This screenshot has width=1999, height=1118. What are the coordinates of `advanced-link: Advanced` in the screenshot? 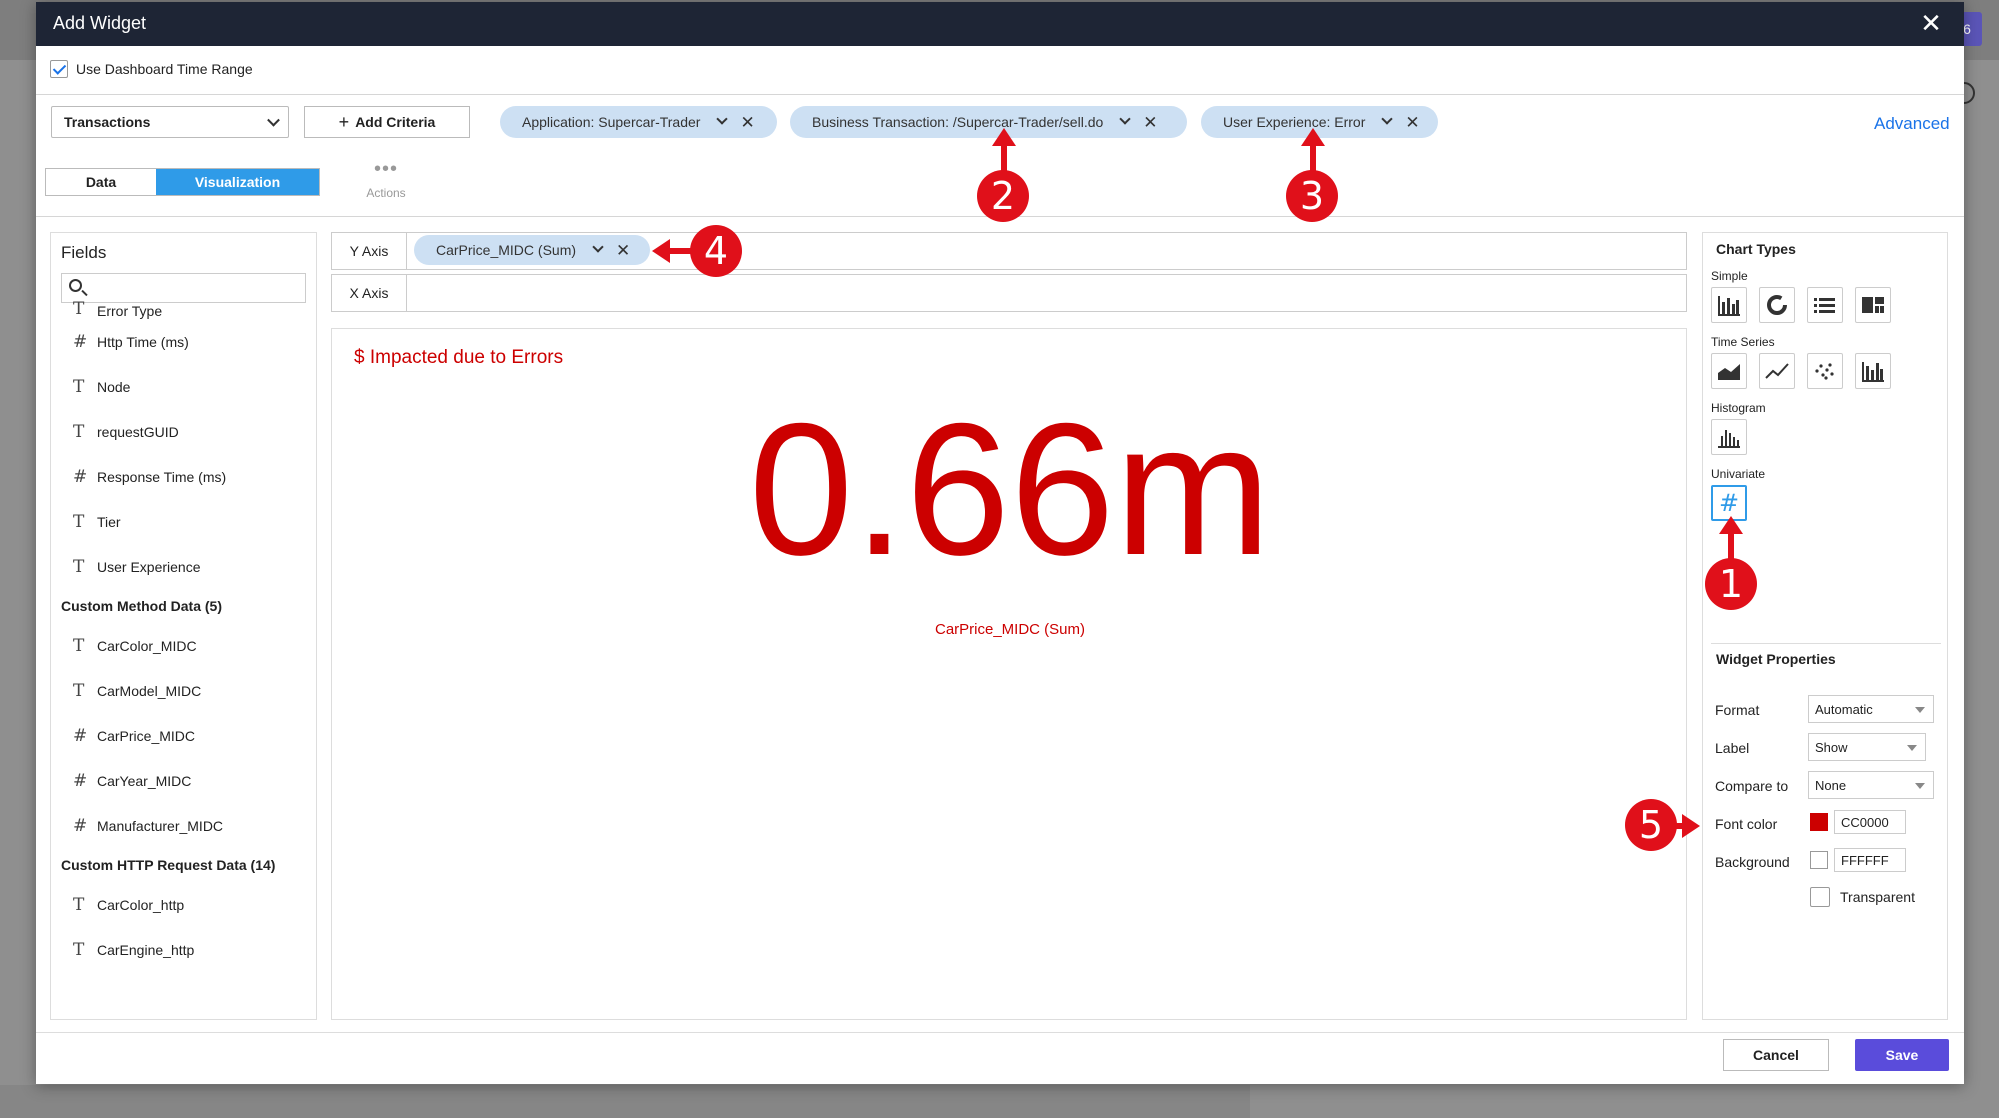 It's located at (1912, 124).